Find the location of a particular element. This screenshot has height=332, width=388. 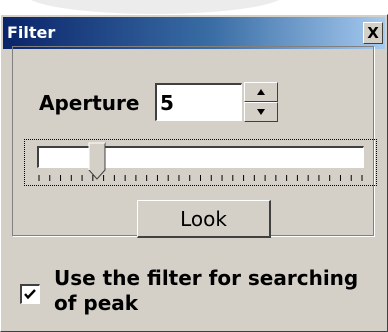

look-button: Look is located at coordinates (204, 219).